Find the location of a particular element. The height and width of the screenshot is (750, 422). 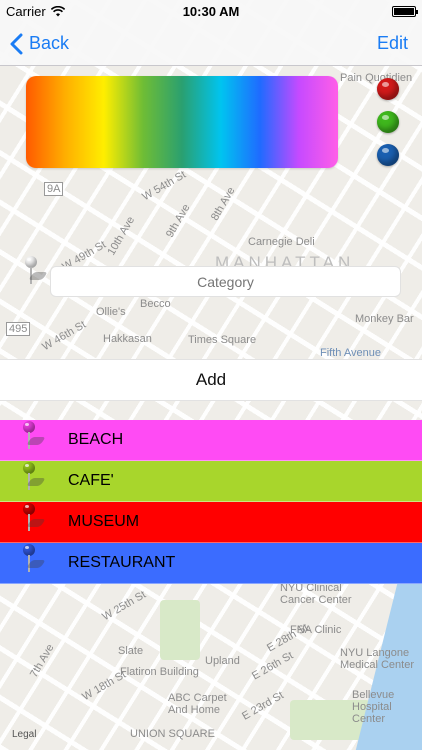

map-label: W 54th St is located at coordinates (164, 186).